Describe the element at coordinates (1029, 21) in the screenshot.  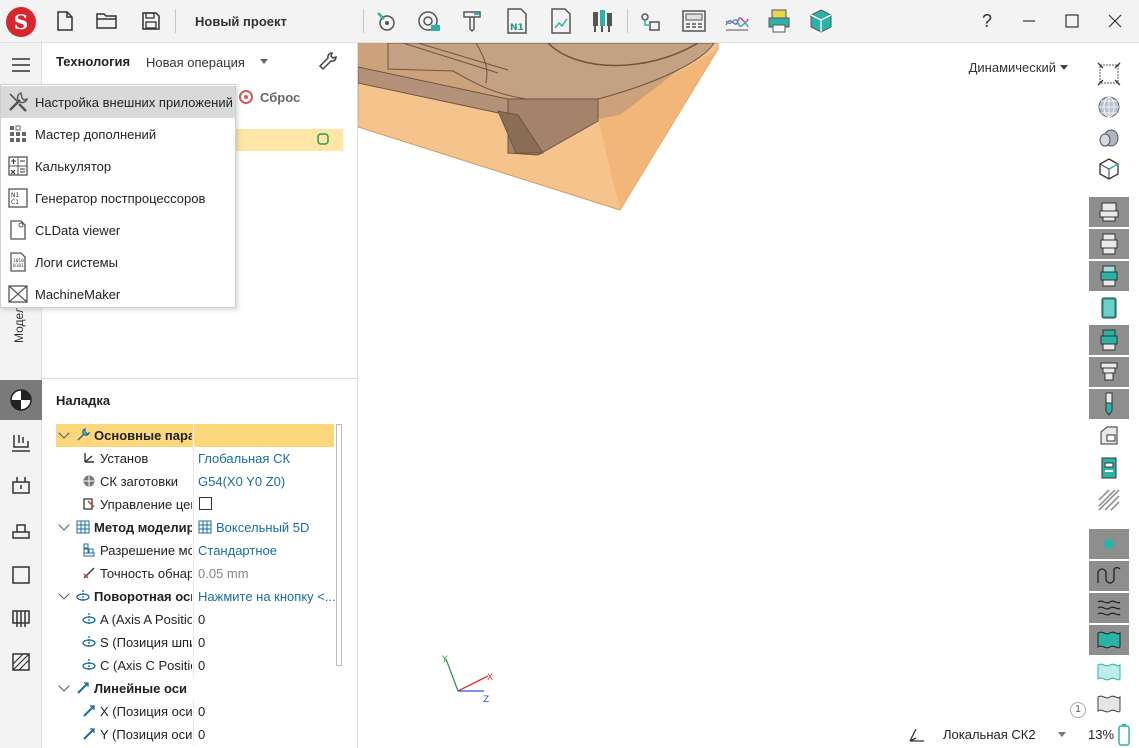
I see `minimize-button` at that location.